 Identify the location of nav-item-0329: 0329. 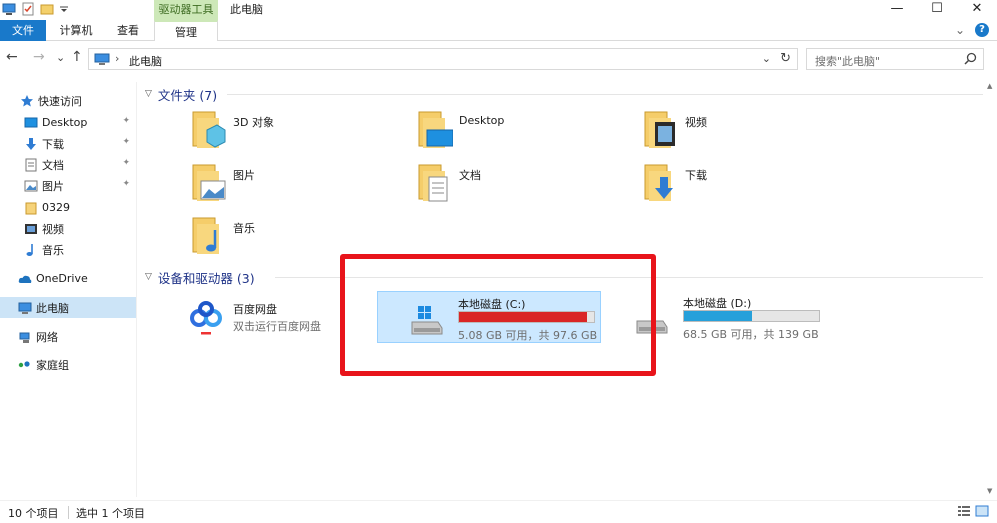
(68, 207).